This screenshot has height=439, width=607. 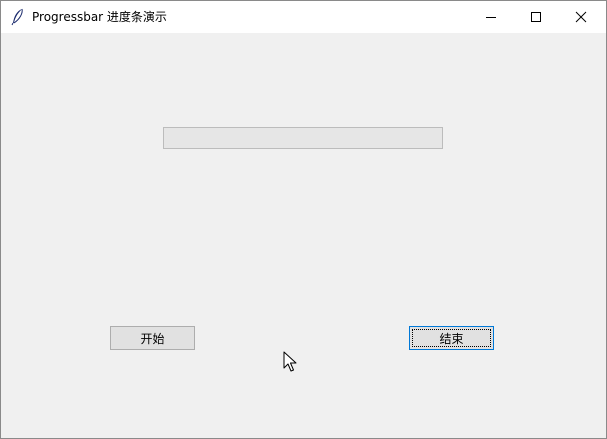 What do you see at coordinates (303, 138) in the screenshot?
I see `progress-bar` at bounding box center [303, 138].